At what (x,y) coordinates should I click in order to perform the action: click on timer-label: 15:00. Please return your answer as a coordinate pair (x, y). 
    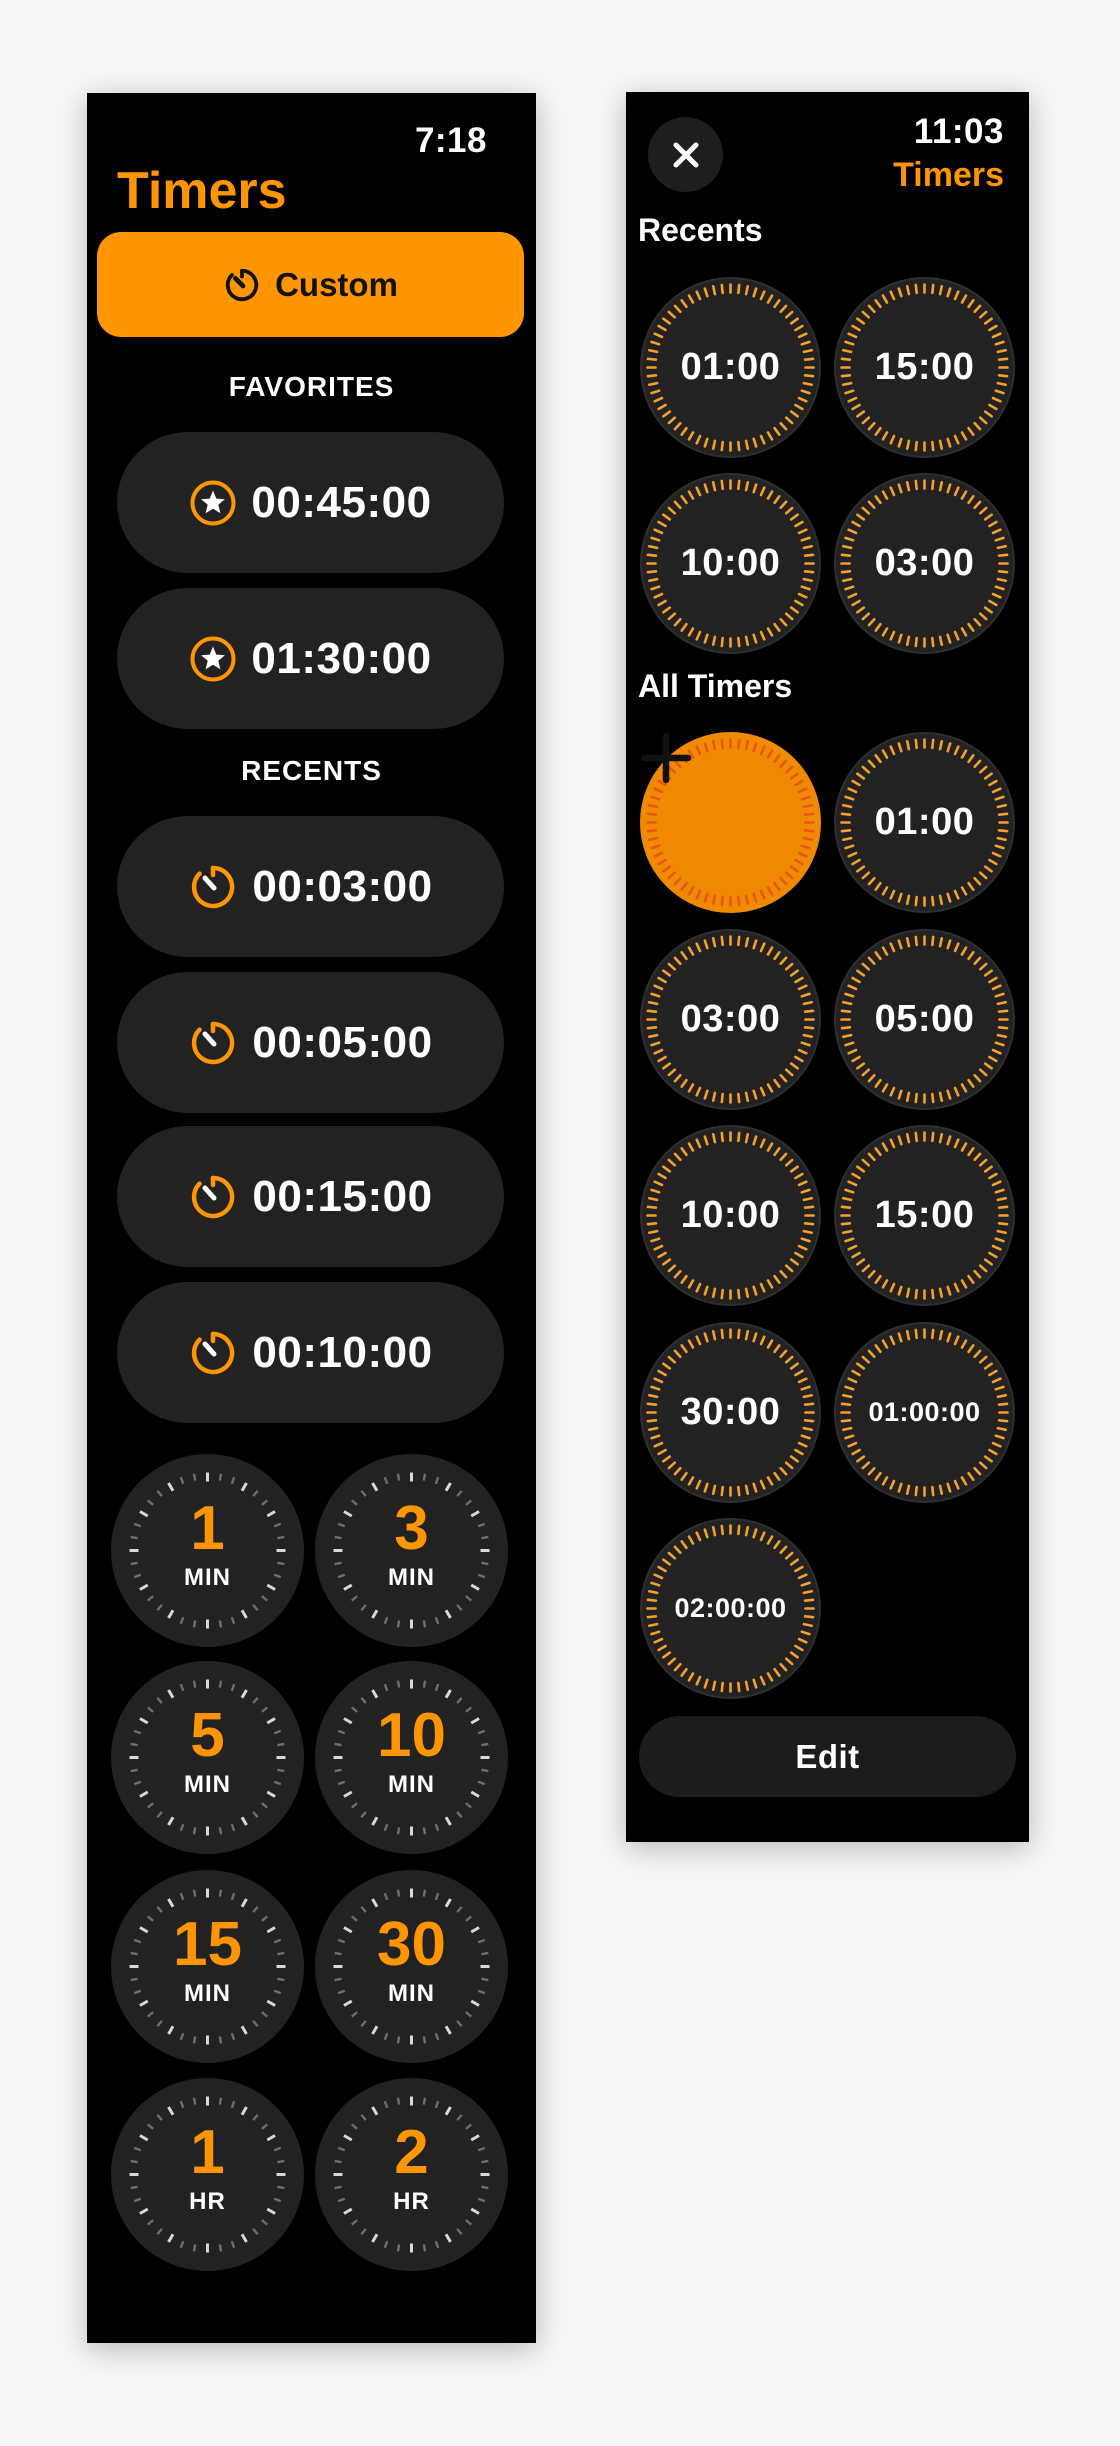
    Looking at the image, I should click on (924, 367).